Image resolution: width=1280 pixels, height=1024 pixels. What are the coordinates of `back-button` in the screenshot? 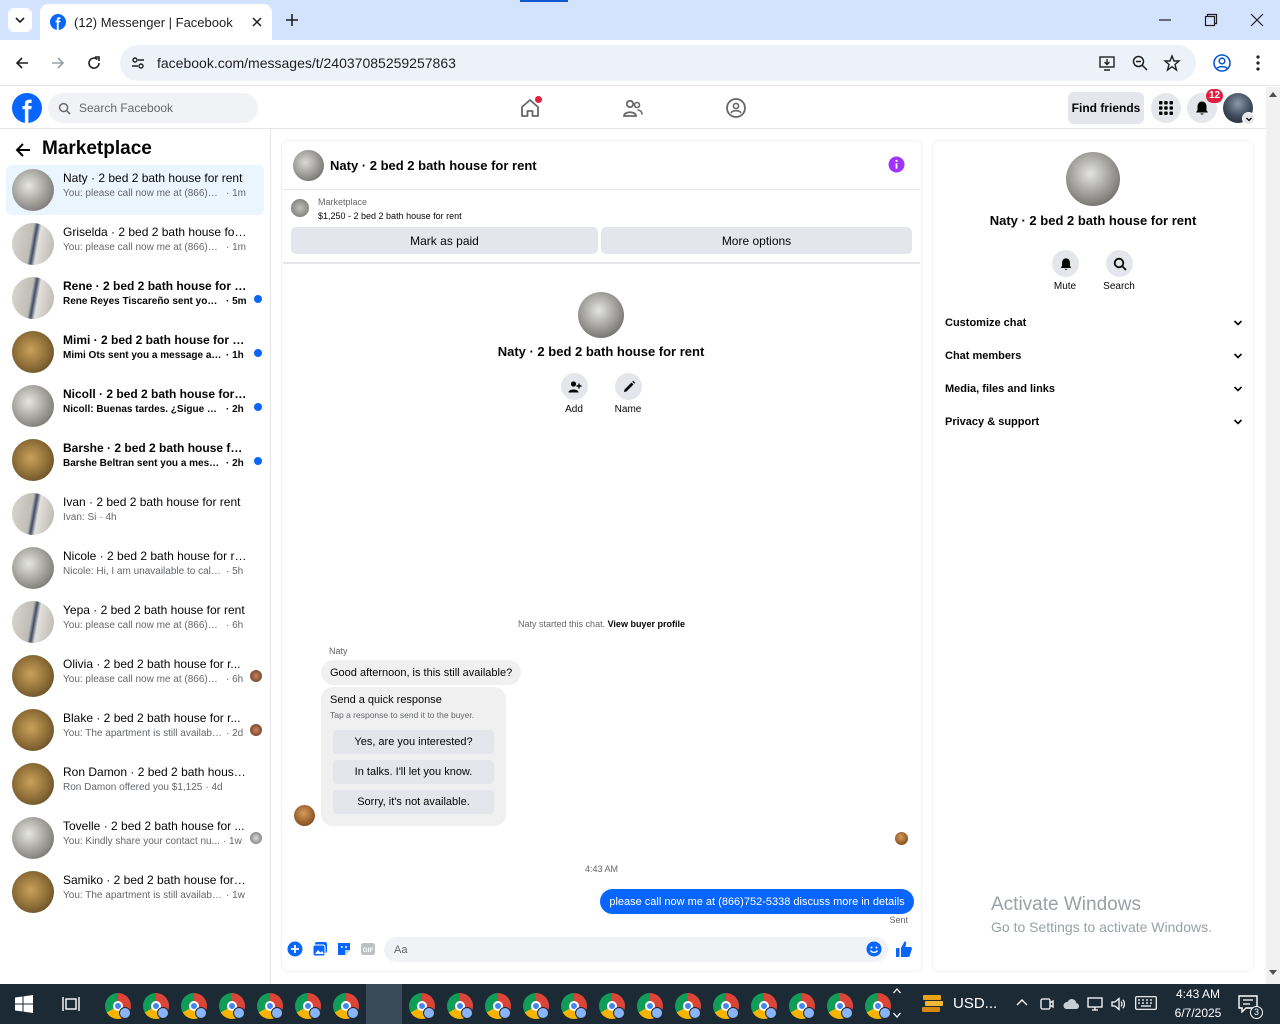 It's located at (22, 63).